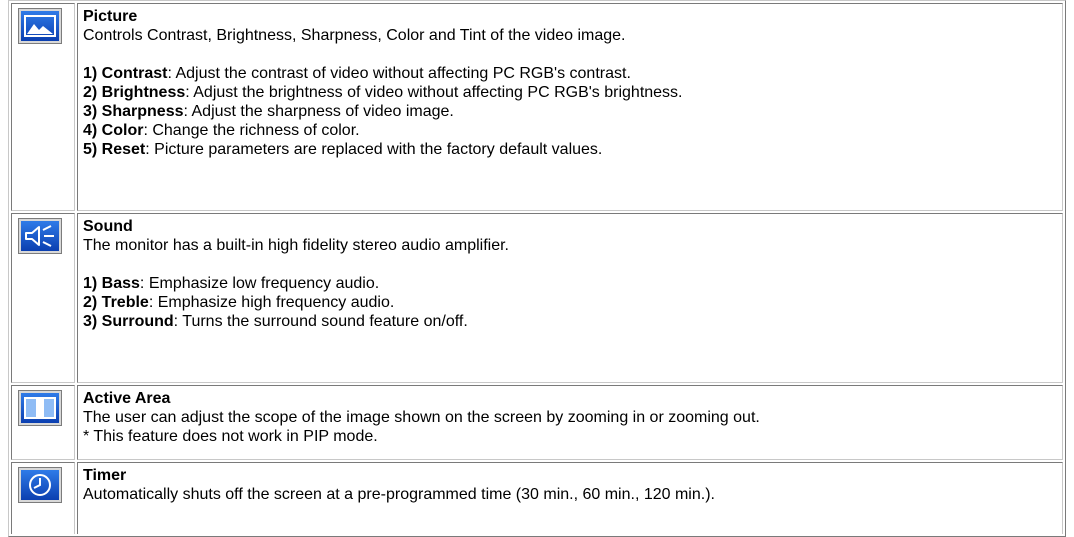 The height and width of the screenshot is (537, 1074). I want to click on item-label: 4) Color, so click(113, 130).